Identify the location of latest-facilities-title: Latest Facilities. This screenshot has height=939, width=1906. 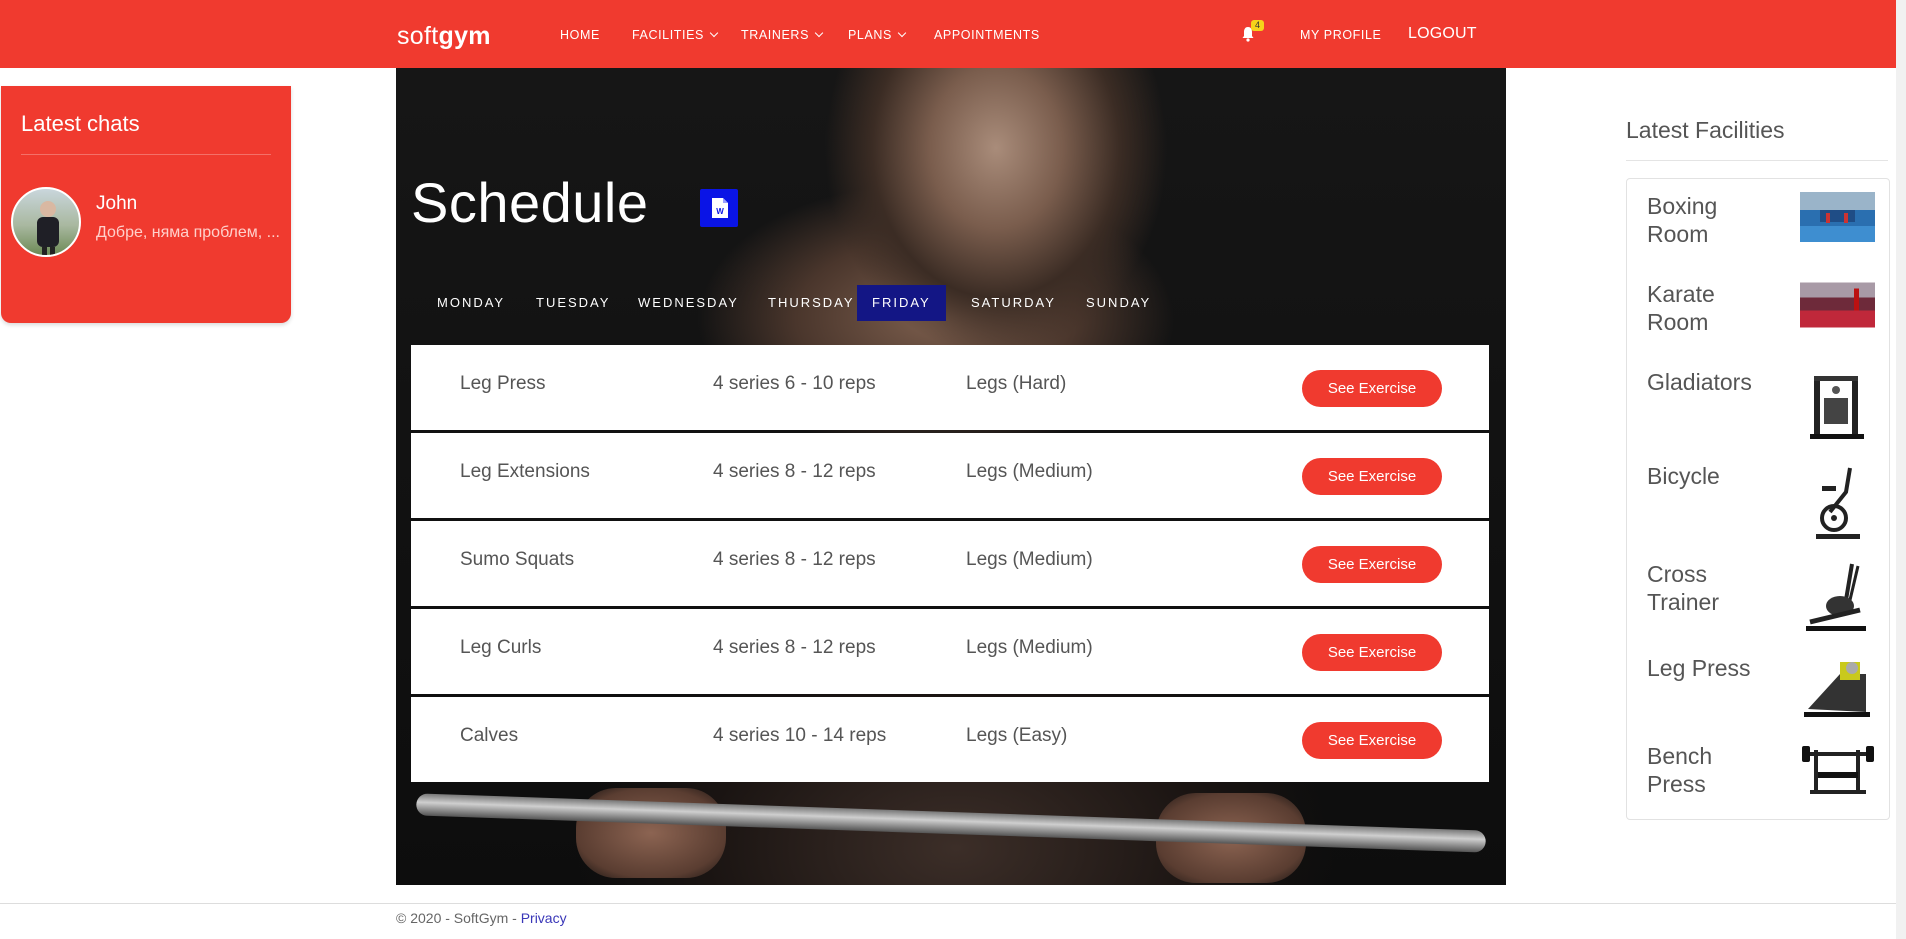
(1705, 130).